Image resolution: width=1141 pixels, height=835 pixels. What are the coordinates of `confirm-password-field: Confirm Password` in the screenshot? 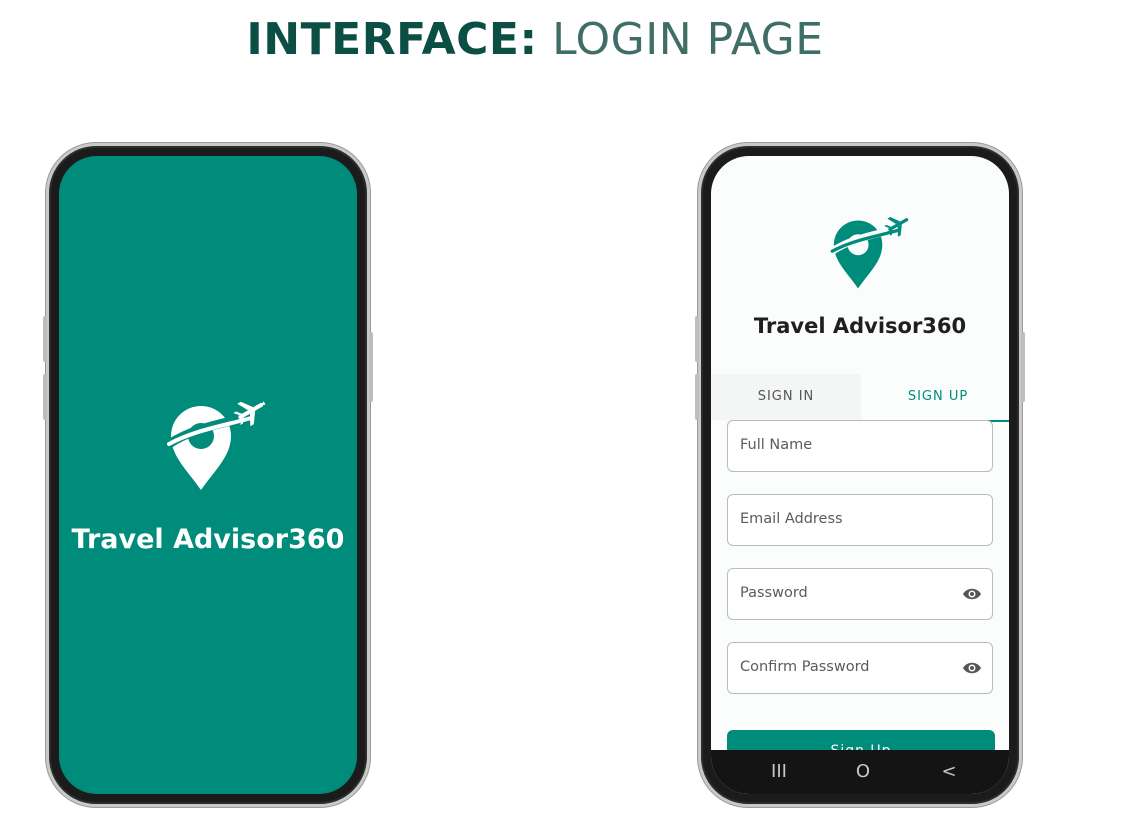 It's located at (860, 668).